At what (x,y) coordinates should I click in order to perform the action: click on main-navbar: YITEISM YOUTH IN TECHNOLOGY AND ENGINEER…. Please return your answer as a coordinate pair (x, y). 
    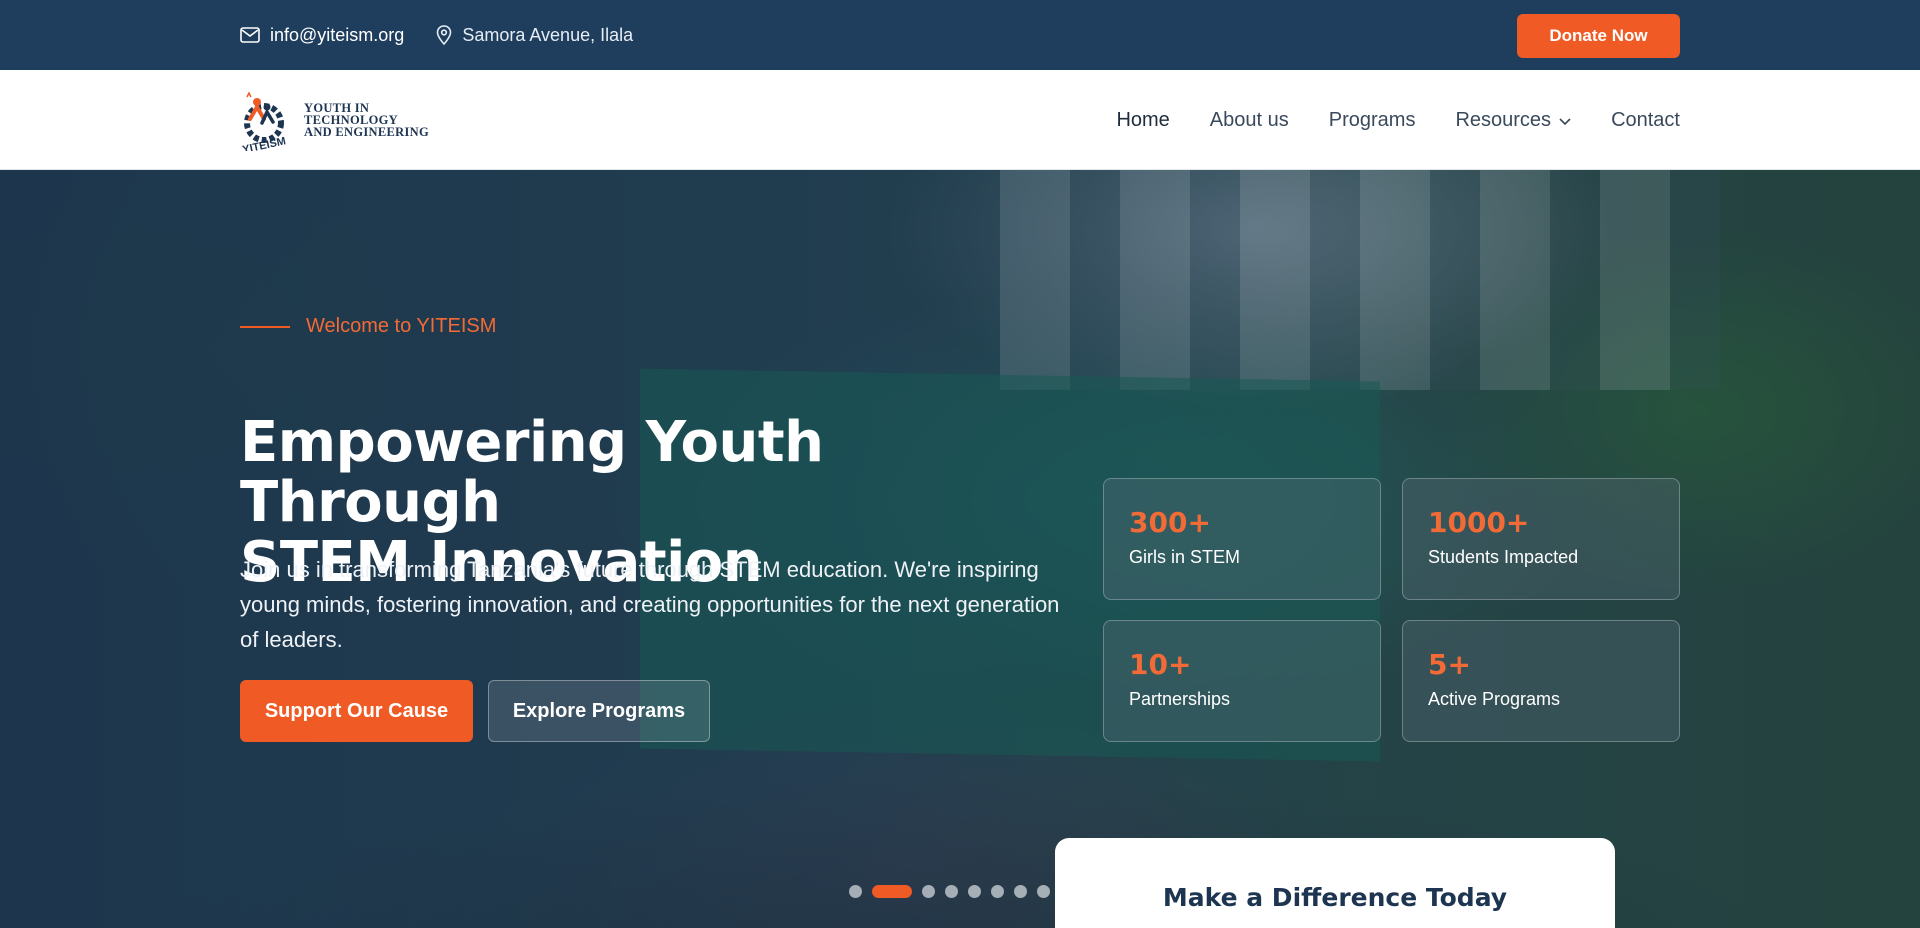
    Looking at the image, I should click on (960, 120).